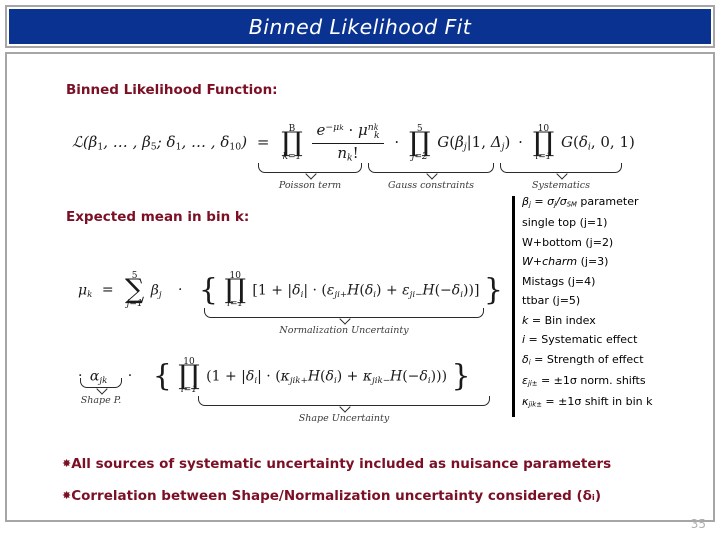  I want to click on product-gauss: 5 ∏ j=2, so click(419, 142).